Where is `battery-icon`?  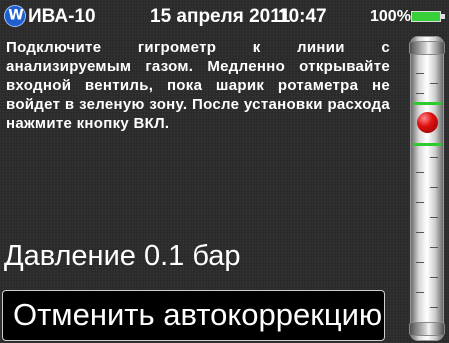 battery-icon is located at coordinates (426, 16).